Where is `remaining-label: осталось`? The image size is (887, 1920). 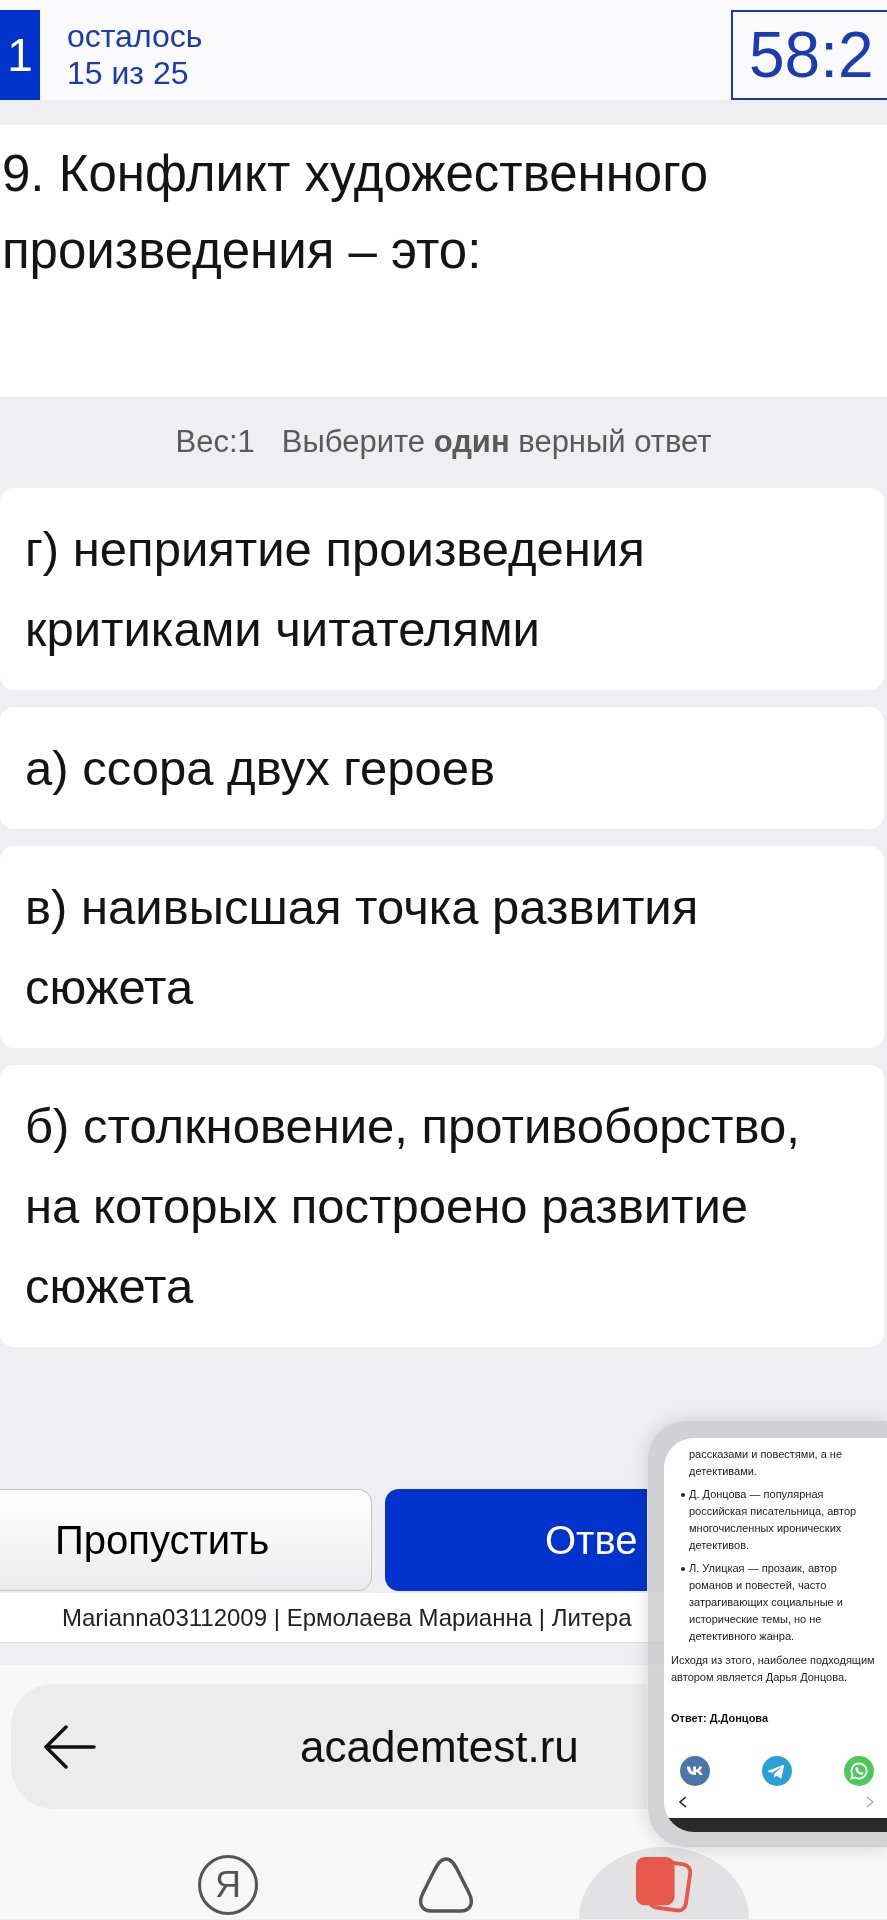
remaining-label: осталось is located at coordinates (135, 36).